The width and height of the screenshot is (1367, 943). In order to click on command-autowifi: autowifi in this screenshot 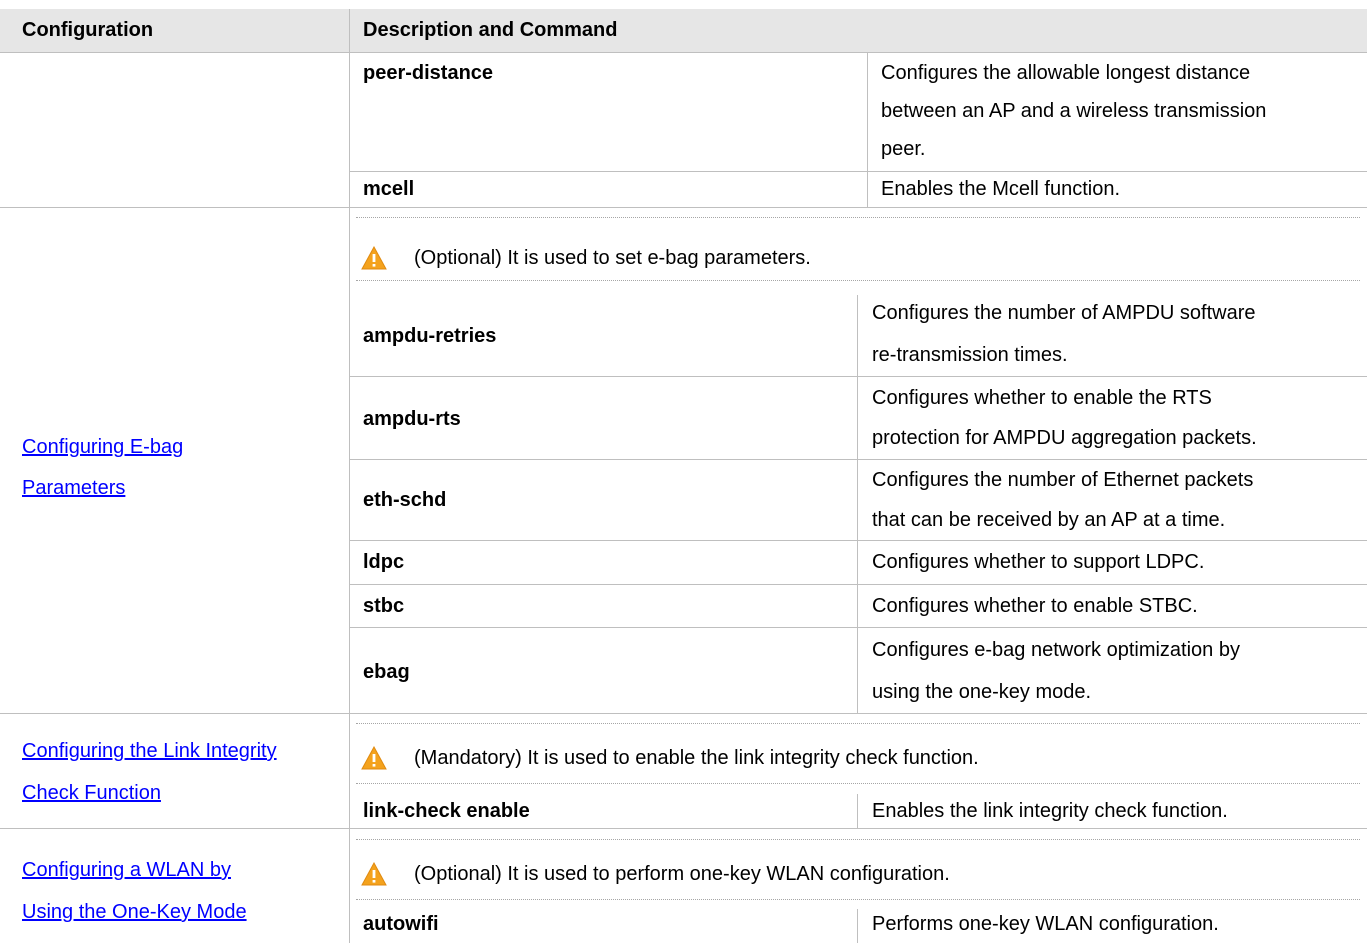, I will do `click(401, 924)`.